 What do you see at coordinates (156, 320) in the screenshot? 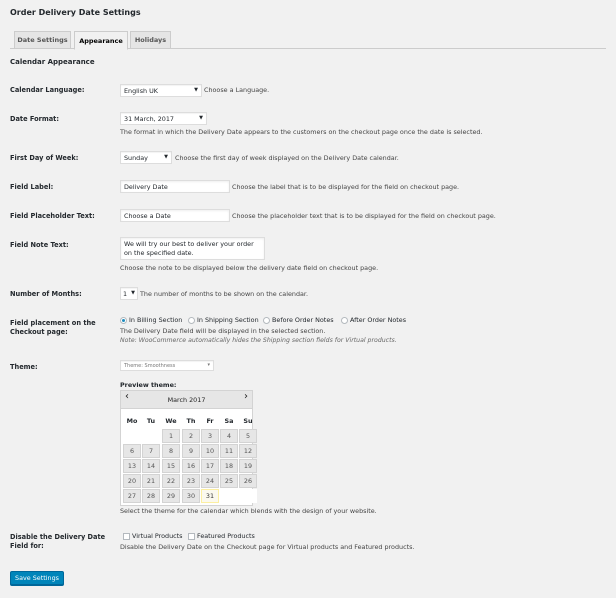
I see `placement-billing-label: In Billing Section` at bounding box center [156, 320].